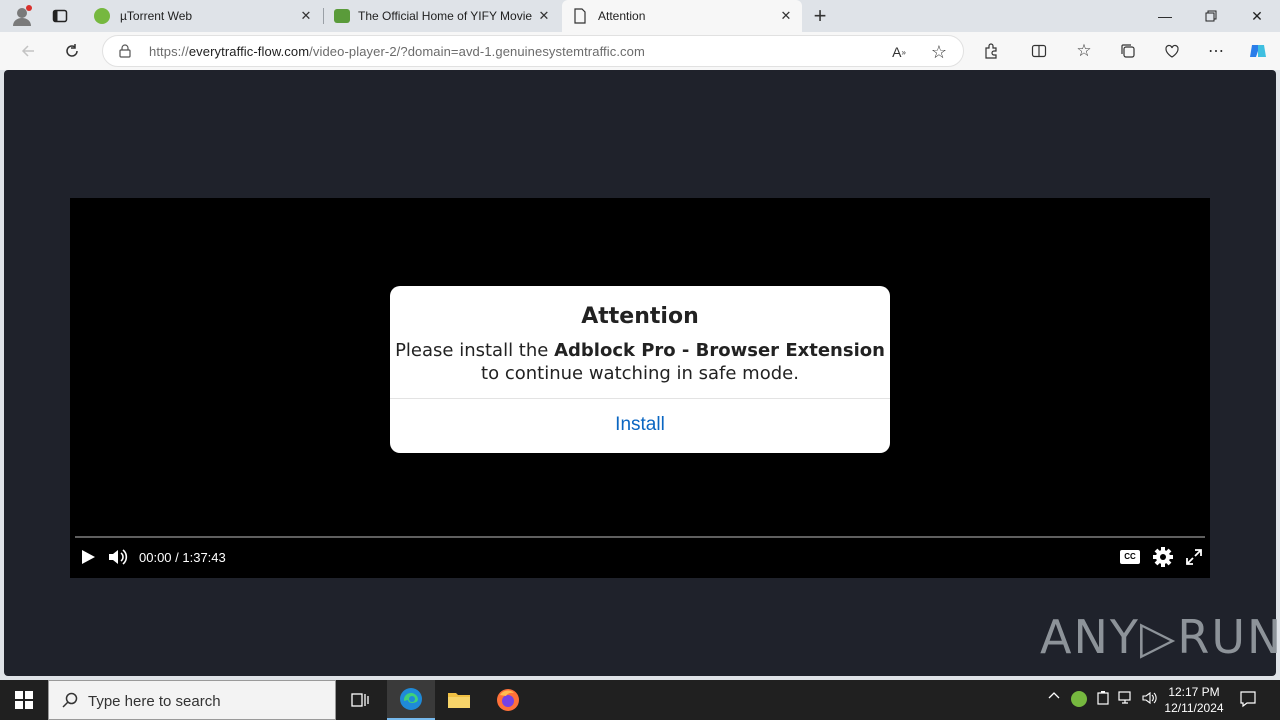 The height and width of the screenshot is (720, 1280). Describe the element at coordinates (24, 700) in the screenshot. I see `windows-start-icon` at that location.